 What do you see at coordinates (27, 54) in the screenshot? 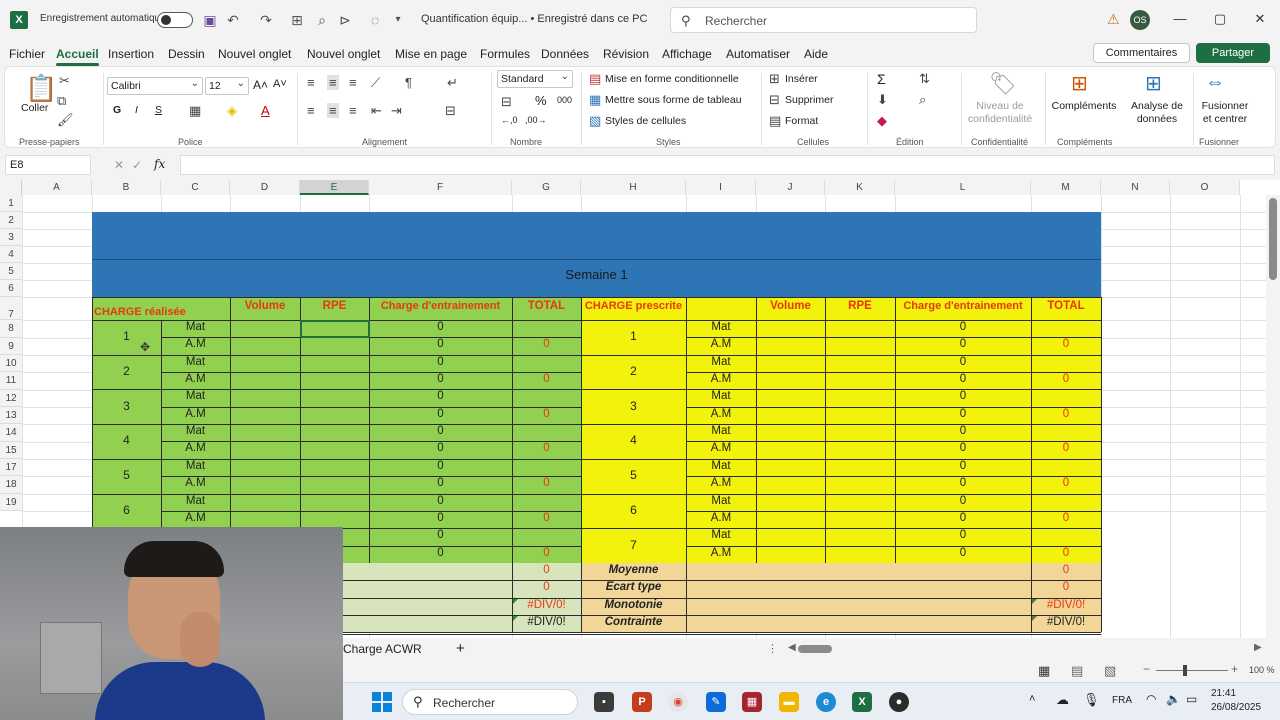
I see `tab-fichier: Fichier` at bounding box center [27, 54].